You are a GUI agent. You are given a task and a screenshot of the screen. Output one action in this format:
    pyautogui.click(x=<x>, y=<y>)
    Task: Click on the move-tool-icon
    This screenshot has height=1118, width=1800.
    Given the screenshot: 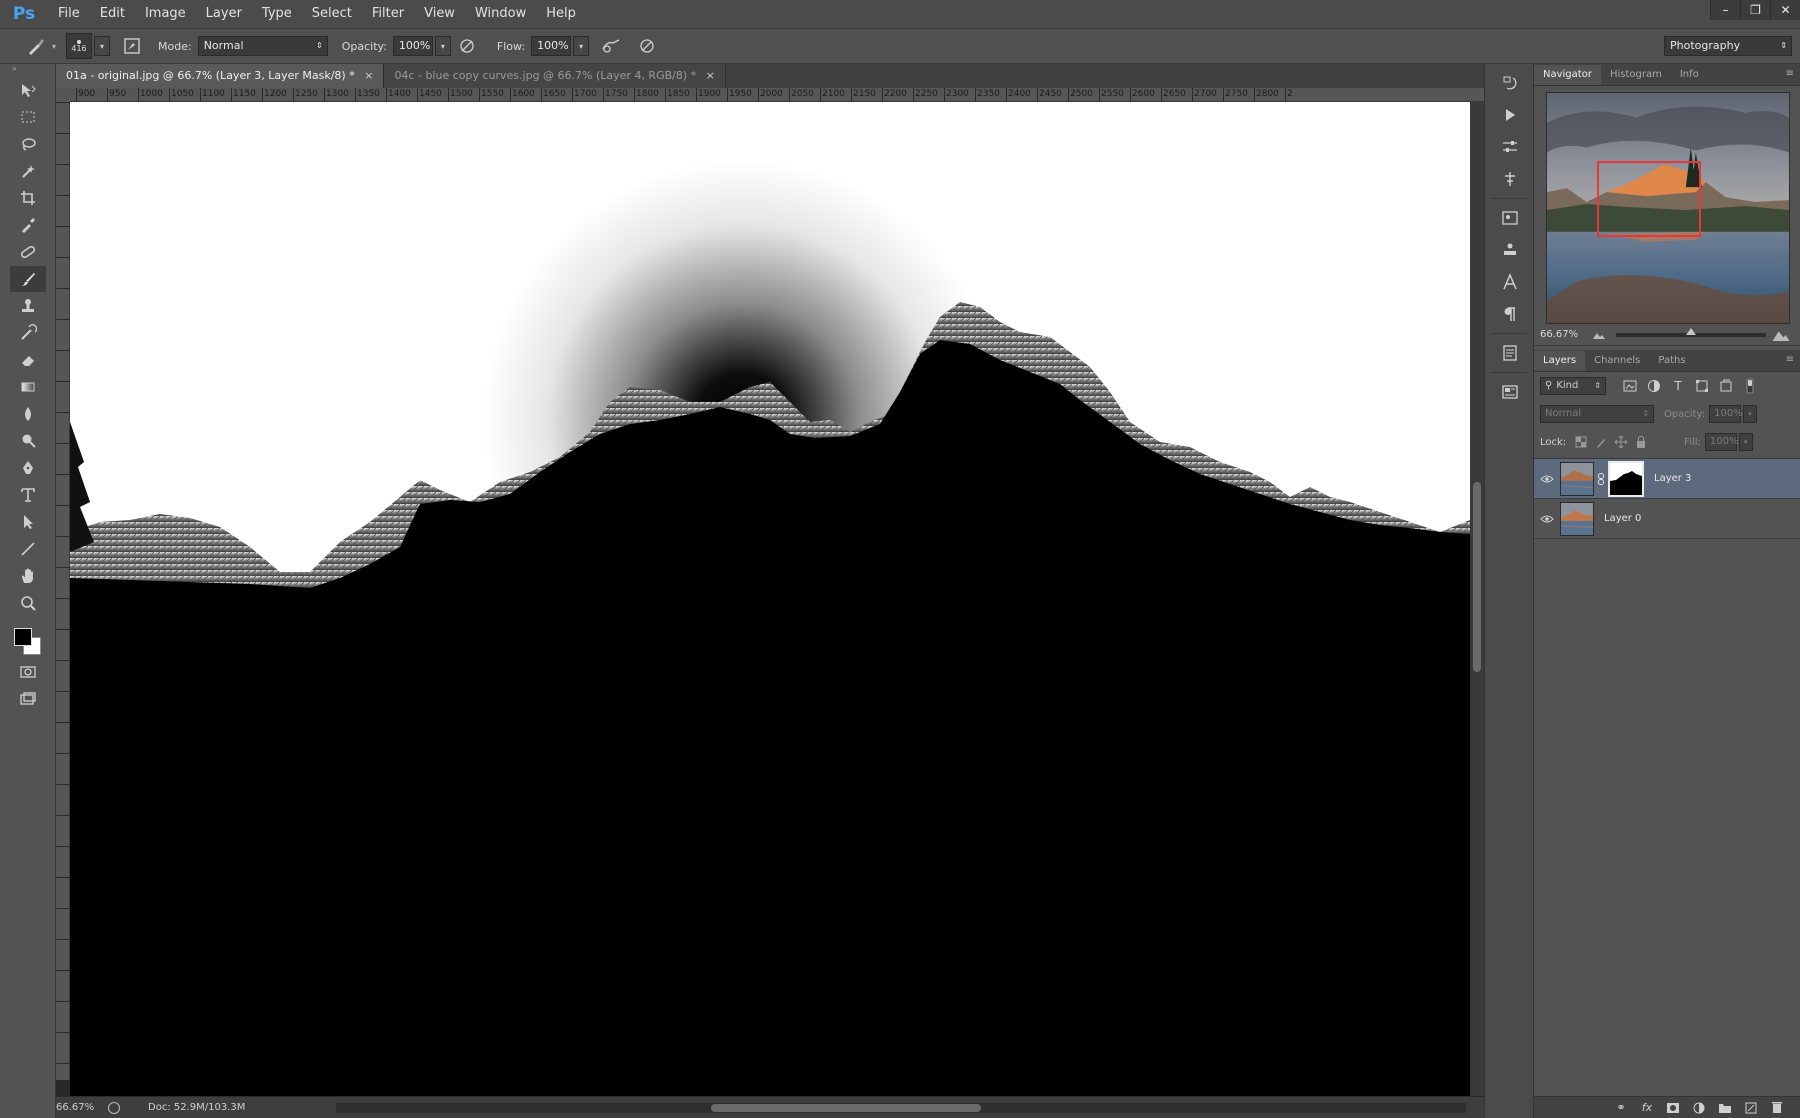 What is the action you would take?
    pyautogui.click(x=28, y=90)
    